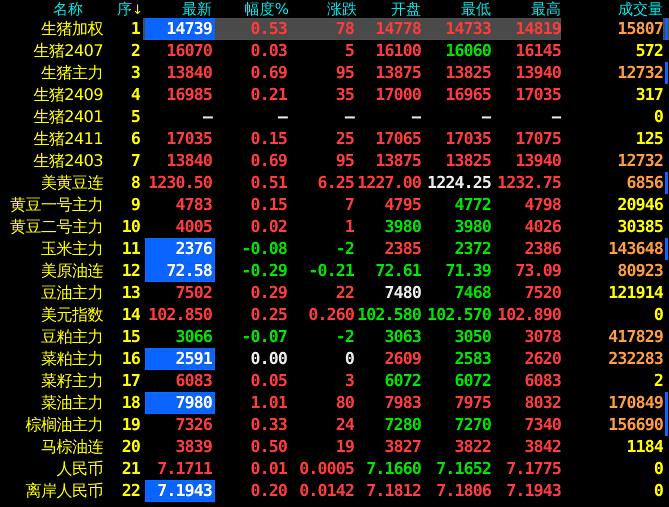 The height and width of the screenshot is (507, 669). Describe the element at coordinates (334, 139) in the screenshot. I see `table-row: 生猪2411 6 17035 0.15 25 17065 17035 17075 125` at that location.